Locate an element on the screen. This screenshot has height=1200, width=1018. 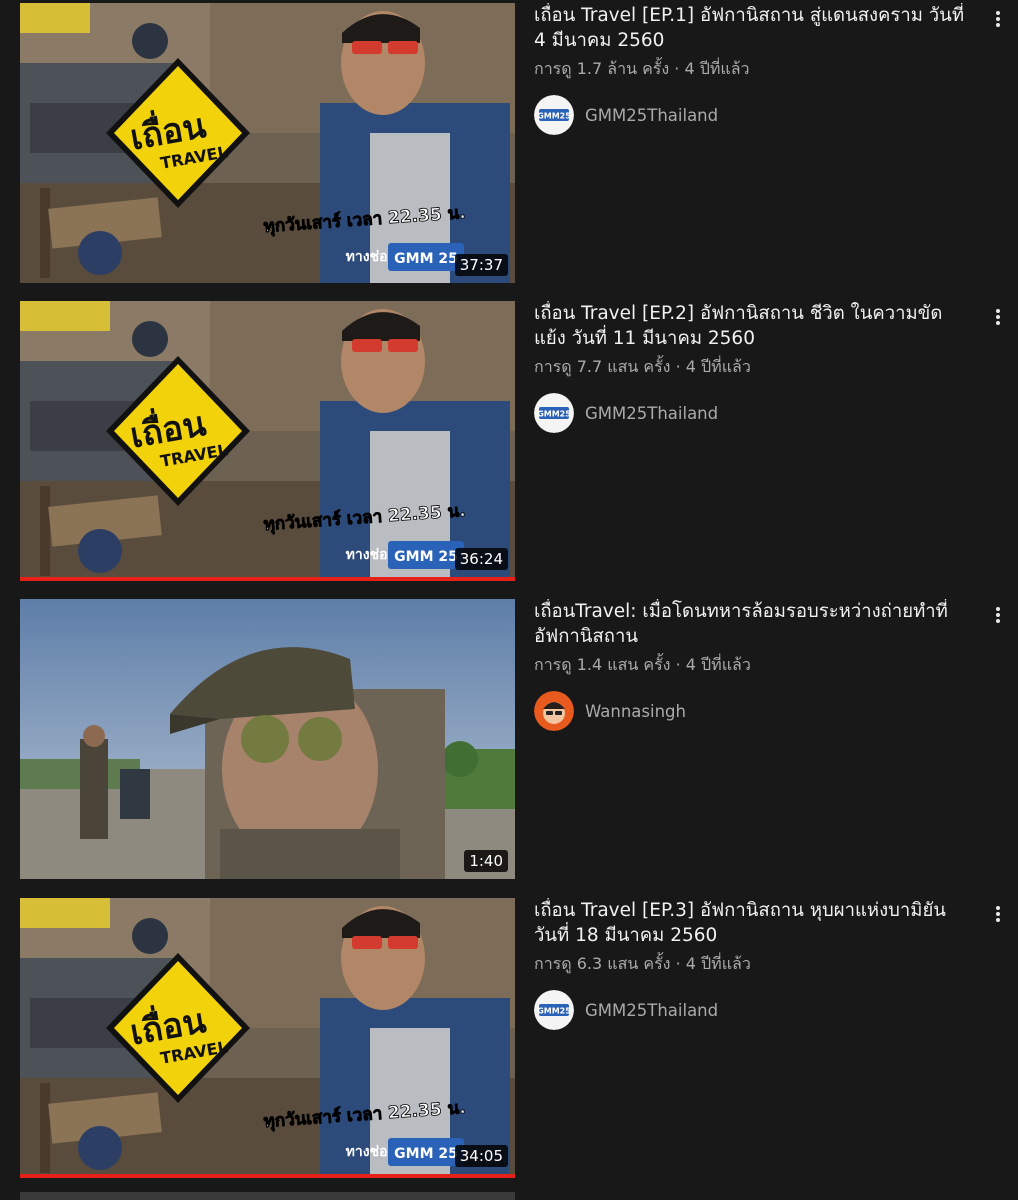
next-video-item-partial is located at coordinates (509, 1196).